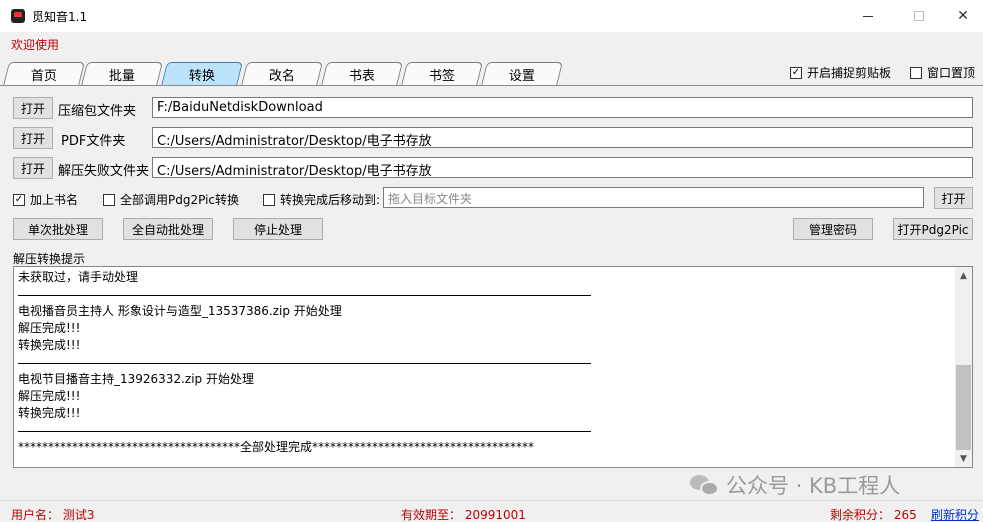 The width and height of the screenshot is (983, 522). I want to click on status-points: 剩余积分： 265, so click(873, 515).